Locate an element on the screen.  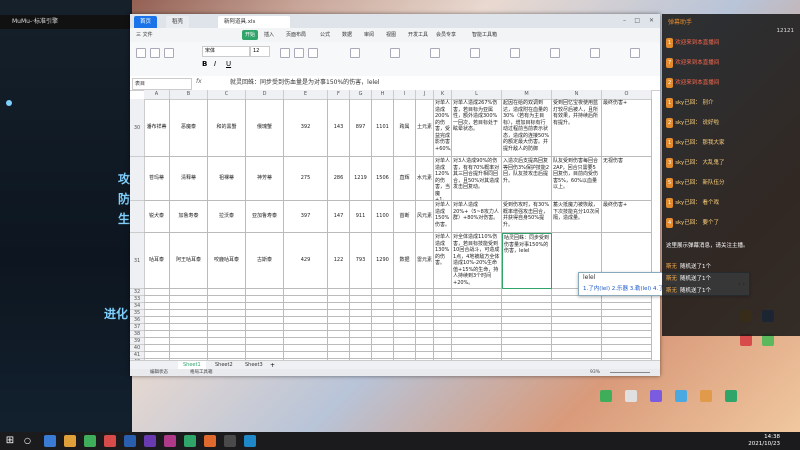
row-header: 37 is located at coordinates (137, 327).